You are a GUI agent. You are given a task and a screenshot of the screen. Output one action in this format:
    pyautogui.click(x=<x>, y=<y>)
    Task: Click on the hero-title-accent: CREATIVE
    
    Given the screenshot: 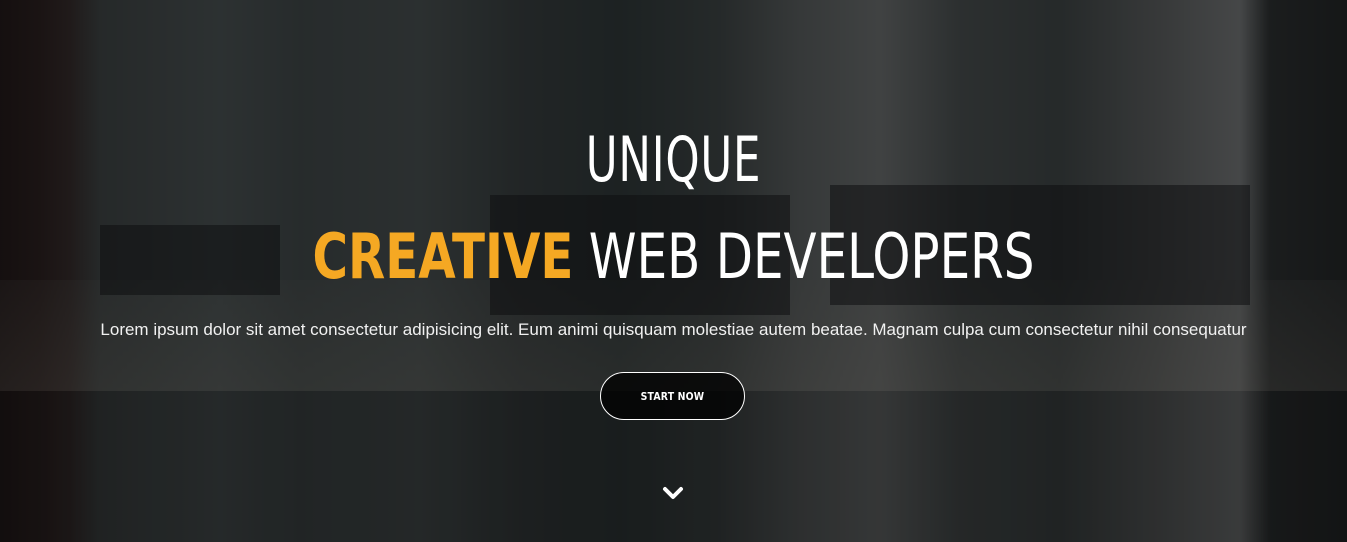 What is the action you would take?
    pyautogui.click(x=443, y=256)
    